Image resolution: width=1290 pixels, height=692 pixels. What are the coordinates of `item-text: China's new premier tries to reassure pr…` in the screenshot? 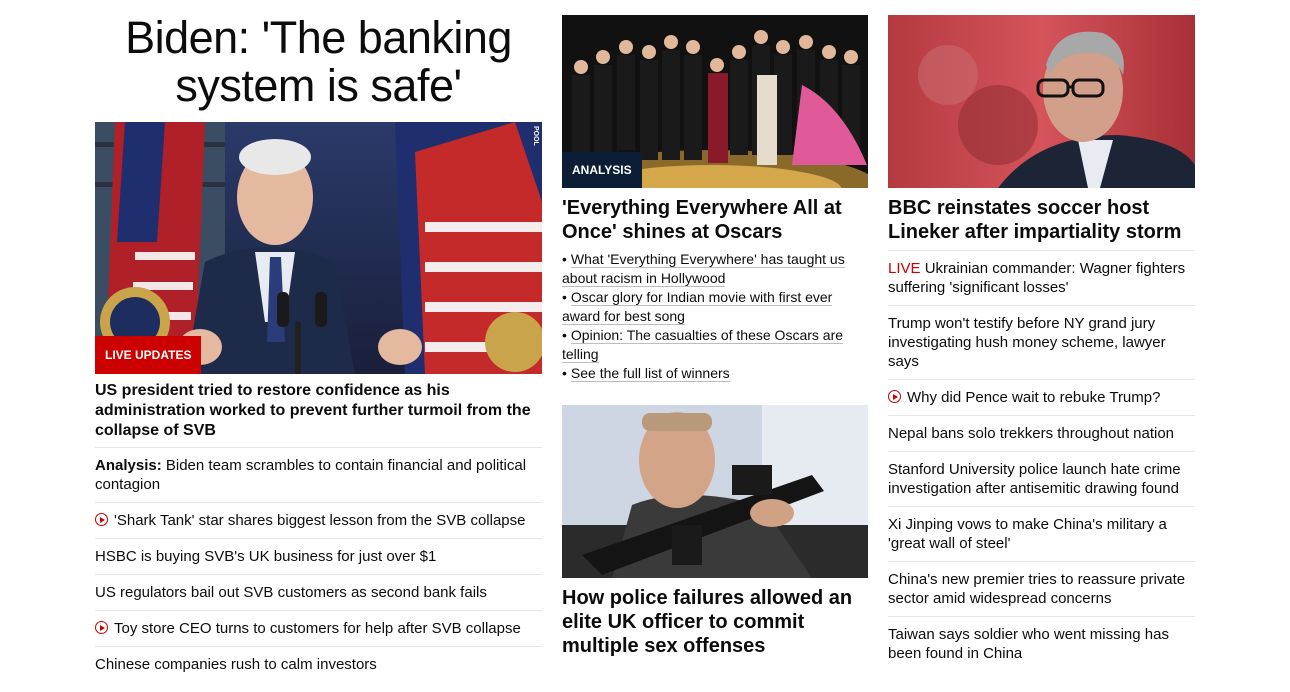 It's located at (1037, 589).